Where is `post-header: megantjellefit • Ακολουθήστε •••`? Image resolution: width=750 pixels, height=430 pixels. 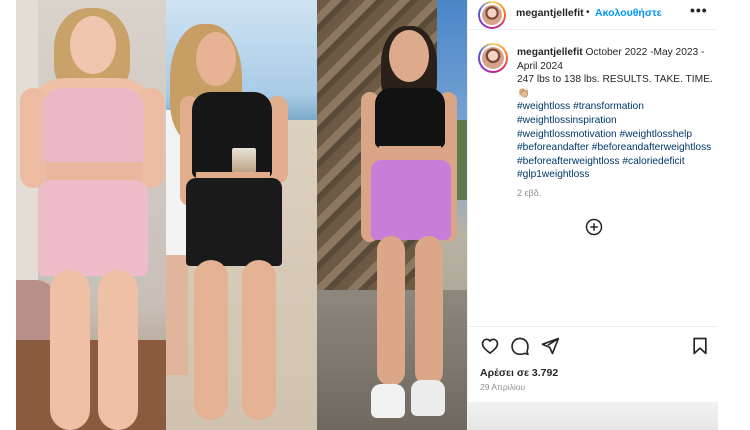 post-header: megantjellefit • Ακολουθήστε ••• is located at coordinates (593, 15).